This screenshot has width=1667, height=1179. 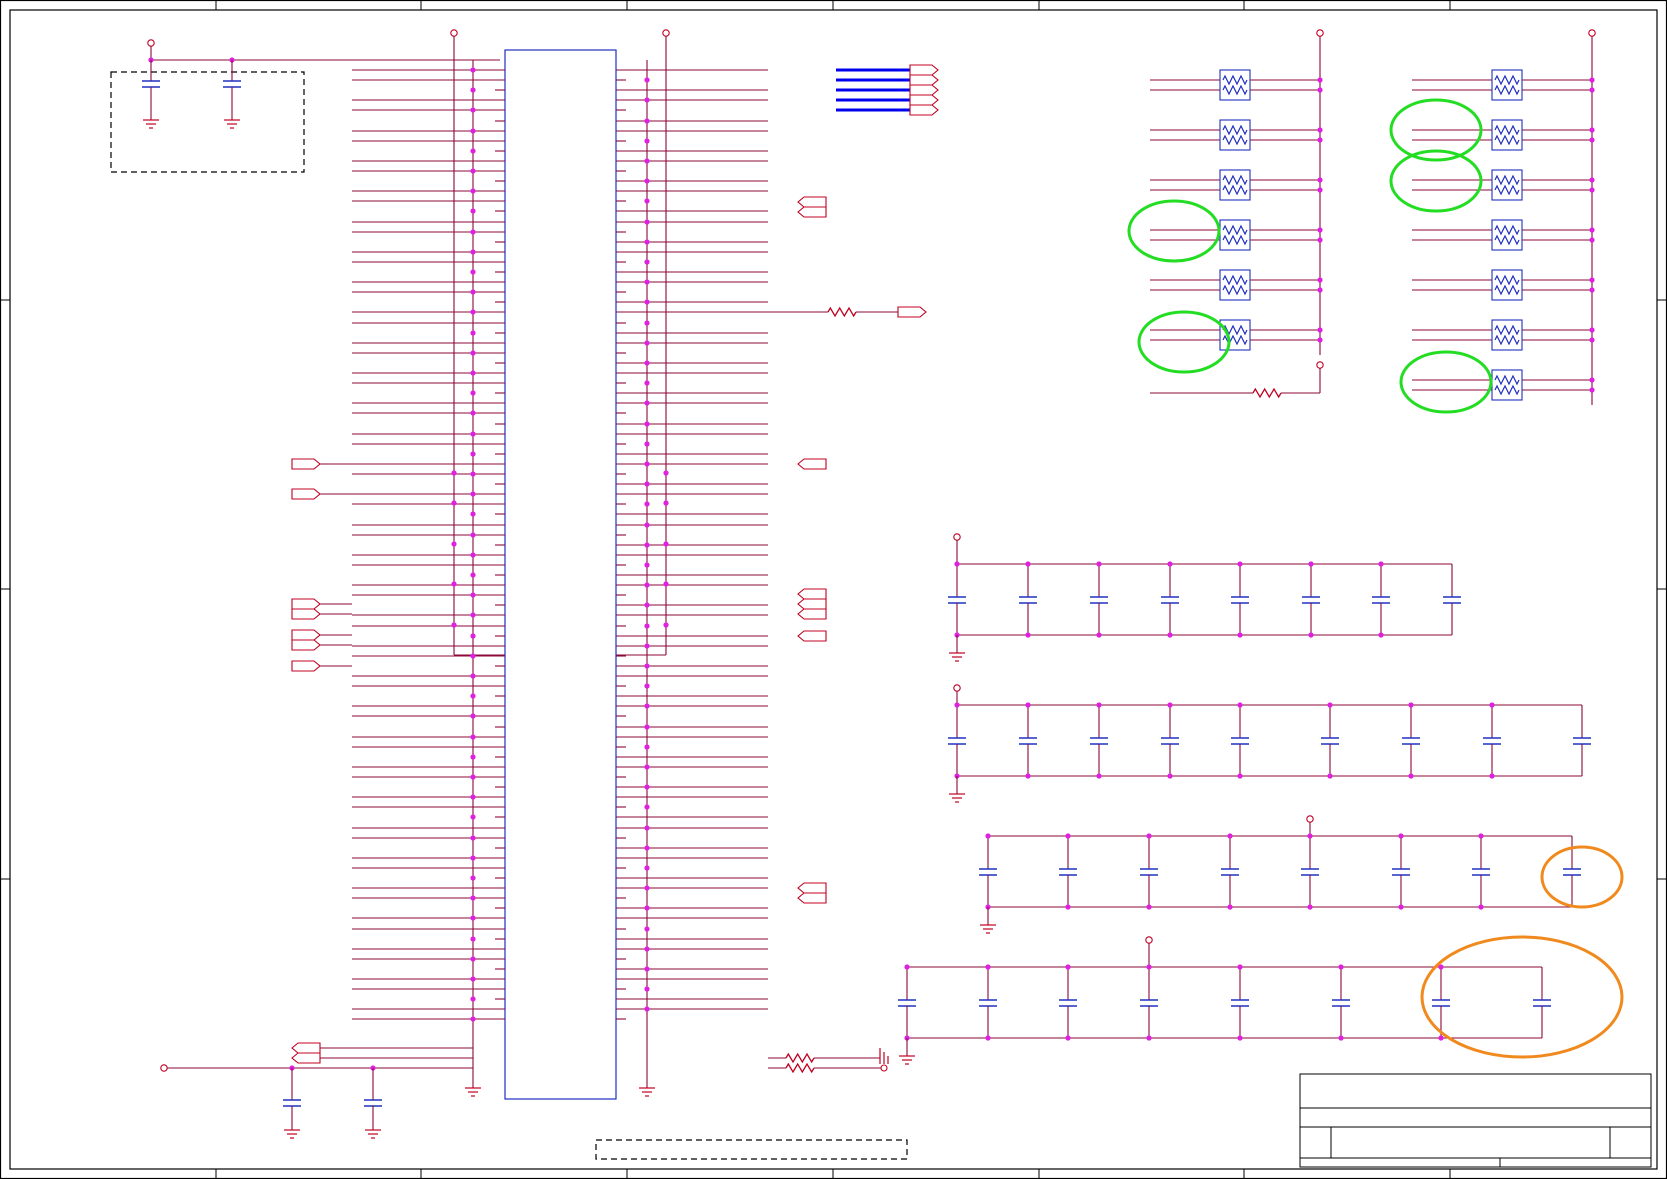 I want to click on bus-group, so click(x=887, y=90).